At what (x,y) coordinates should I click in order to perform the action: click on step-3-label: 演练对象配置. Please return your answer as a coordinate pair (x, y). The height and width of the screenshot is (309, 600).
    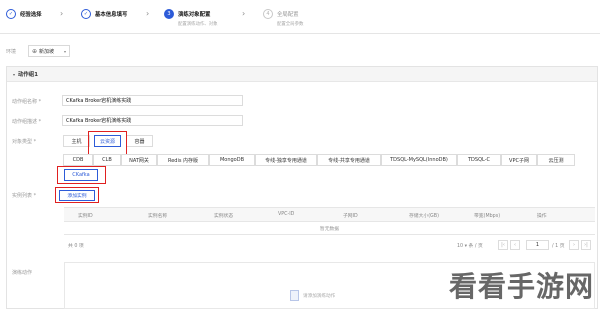
    Looking at the image, I should click on (194, 15).